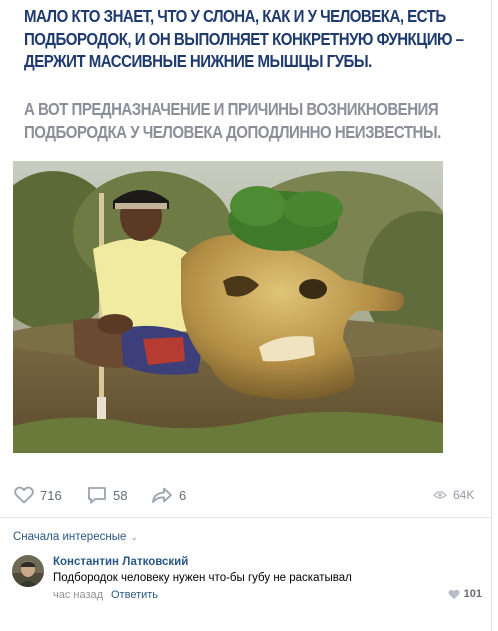  What do you see at coordinates (70, 537) in the screenshot?
I see `sort-label: Сначала интересные` at bounding box center [70, 537].